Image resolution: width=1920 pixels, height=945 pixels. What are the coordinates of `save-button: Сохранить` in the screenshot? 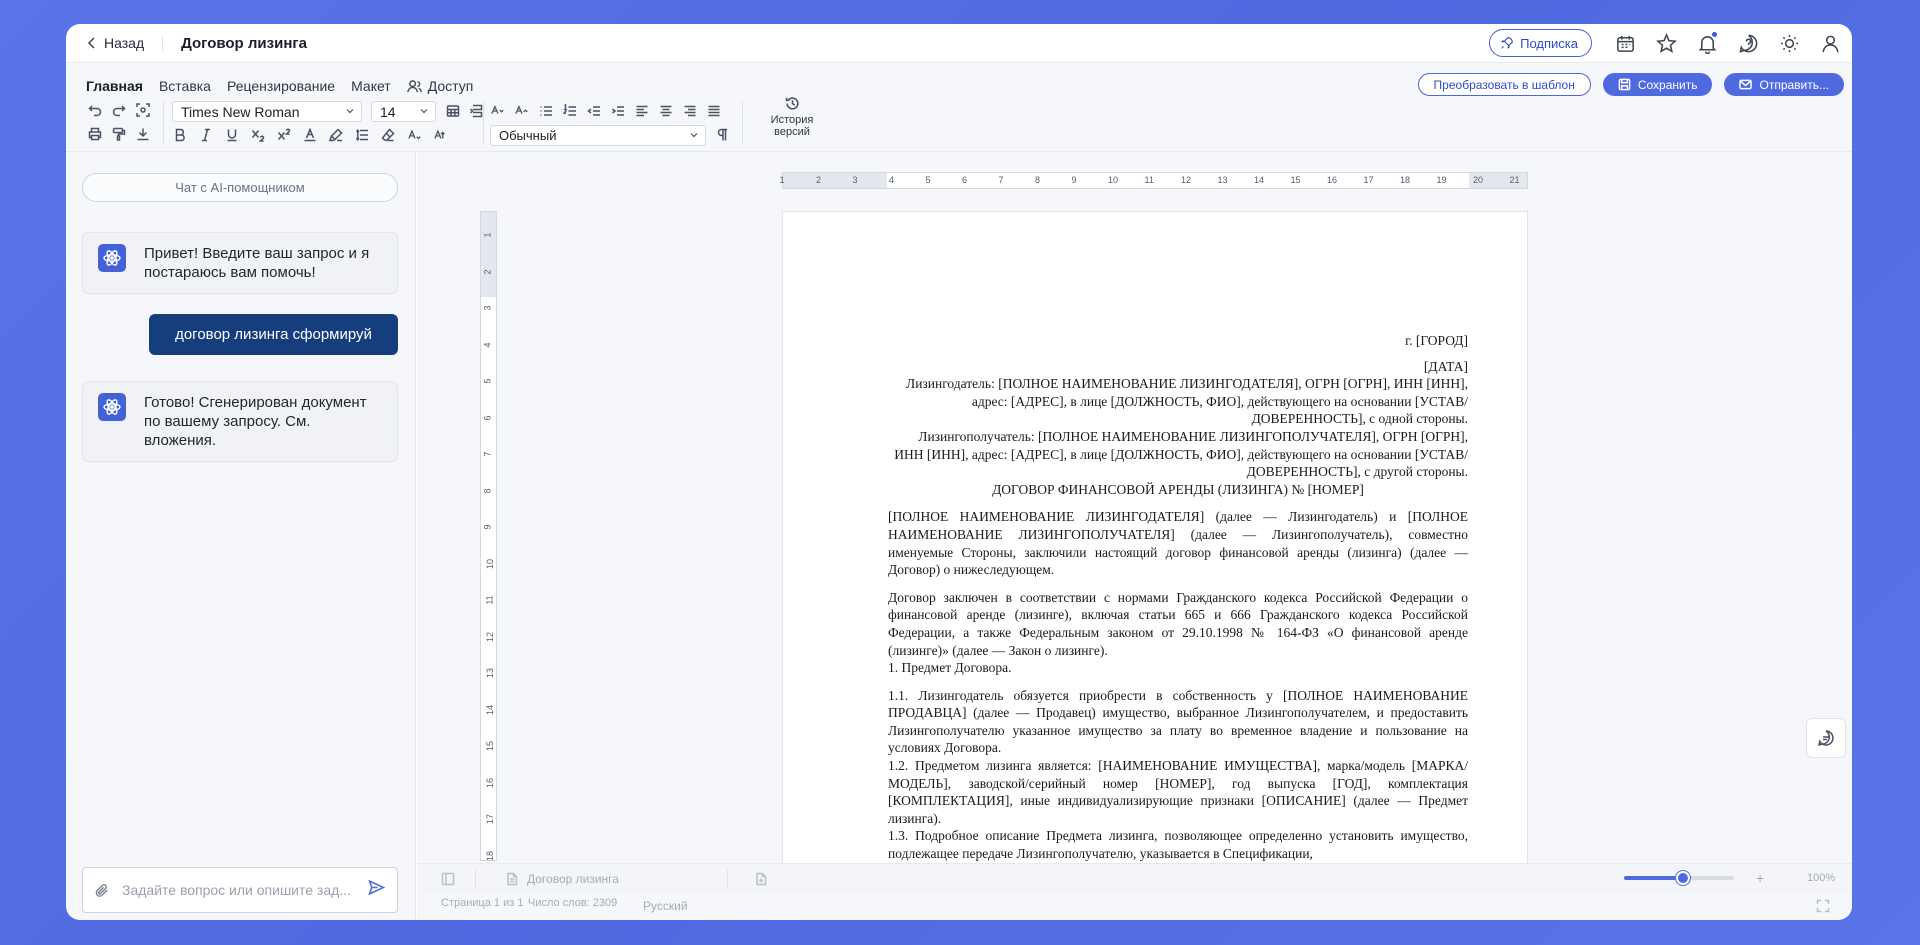 It's located at (1657, 84).